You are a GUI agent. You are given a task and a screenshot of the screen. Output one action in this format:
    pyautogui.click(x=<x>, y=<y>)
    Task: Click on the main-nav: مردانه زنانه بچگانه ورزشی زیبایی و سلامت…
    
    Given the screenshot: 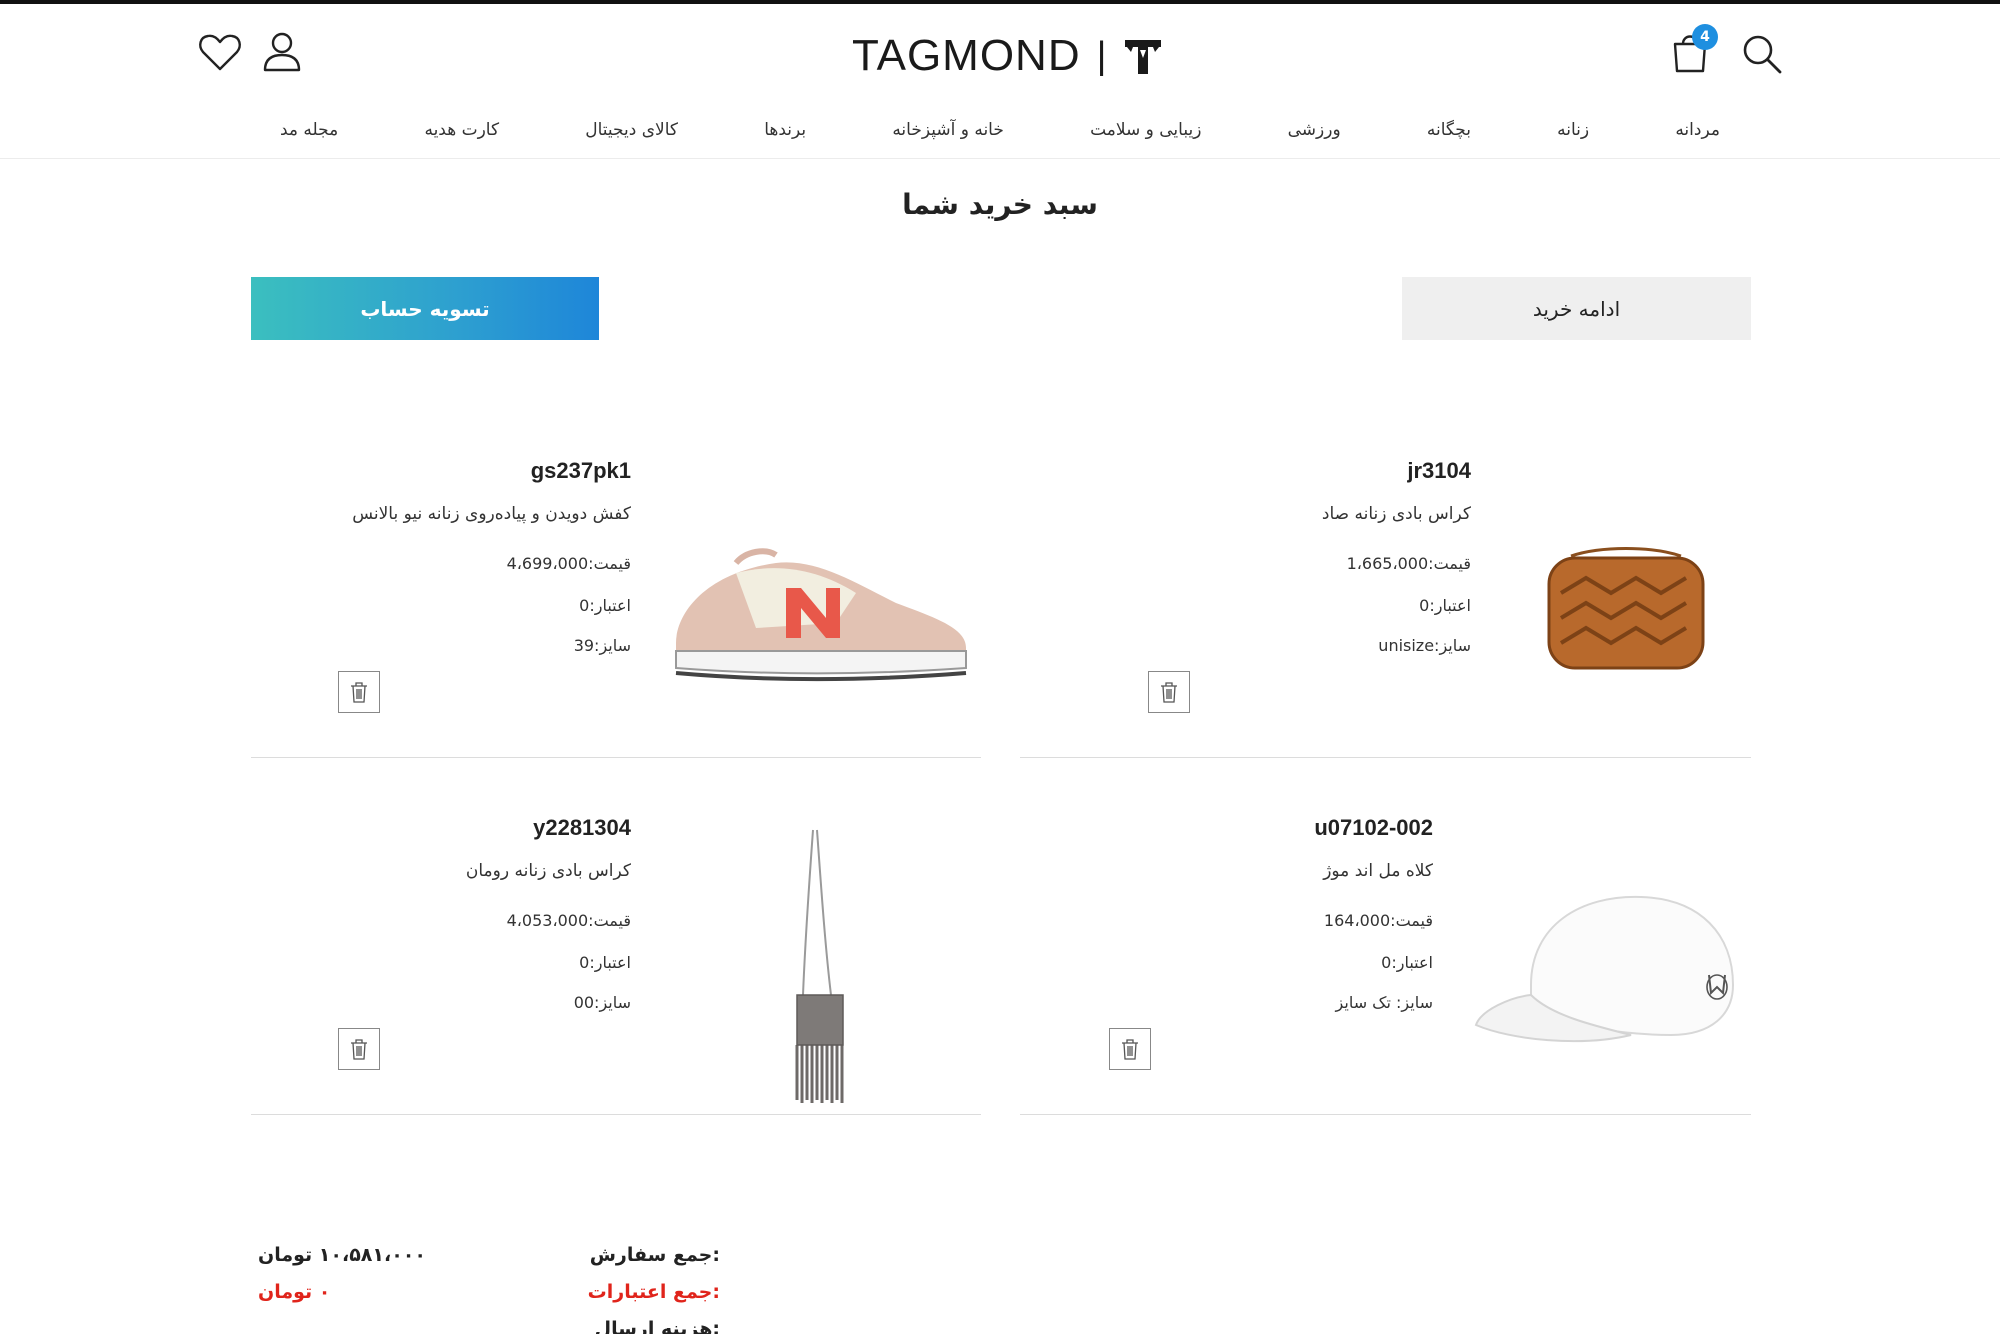 What is the action you would take?
    pyautogui.click(x=1000, y=130)
    